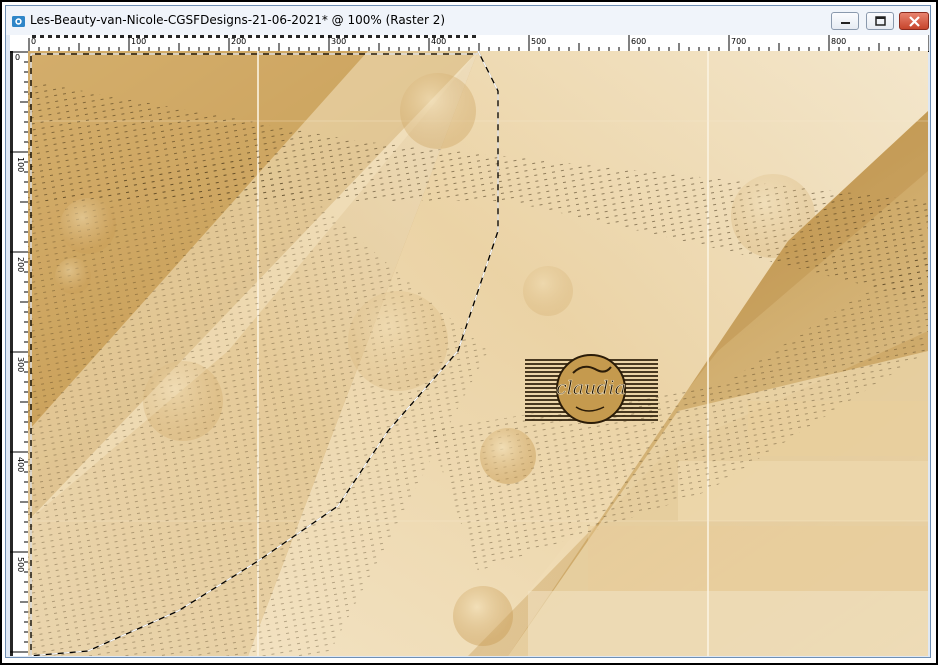  I want to click on close-button, so click(914, 21).